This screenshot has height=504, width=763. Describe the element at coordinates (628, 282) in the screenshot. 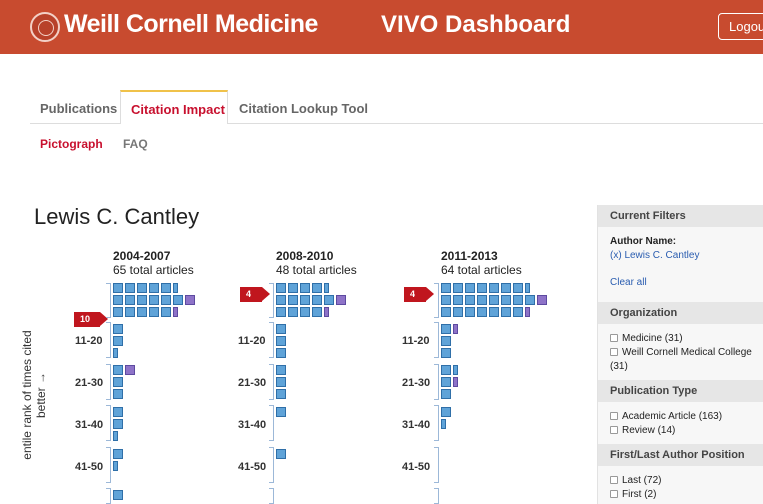

I see `clear-all-link: Clear all` at that location.